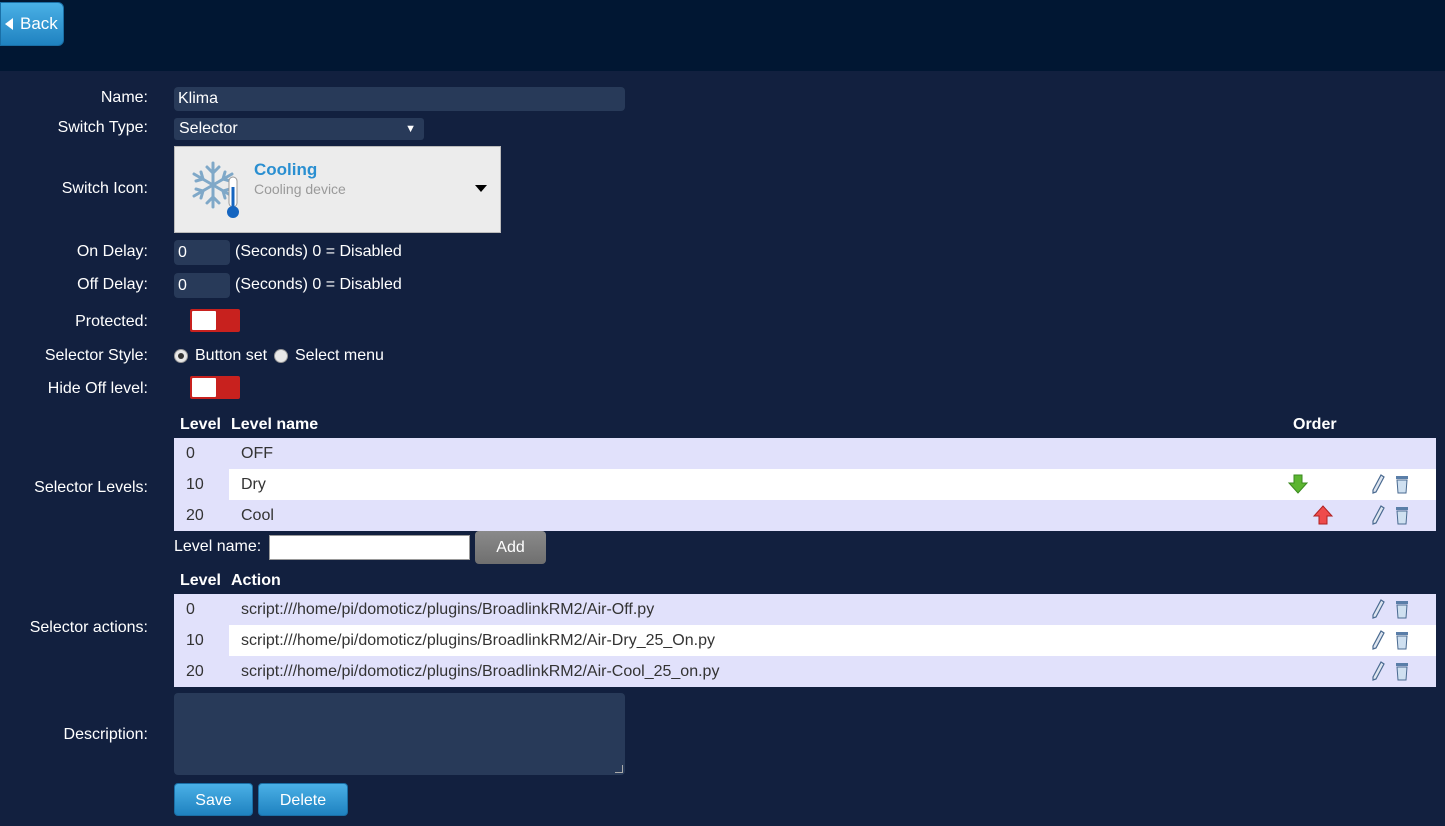  What do you see at coordinates (318, 284) in the screenshot?
I see `off-delay-hint: (Seconds) 0 = Disabled` at bounding box center [318, 284].